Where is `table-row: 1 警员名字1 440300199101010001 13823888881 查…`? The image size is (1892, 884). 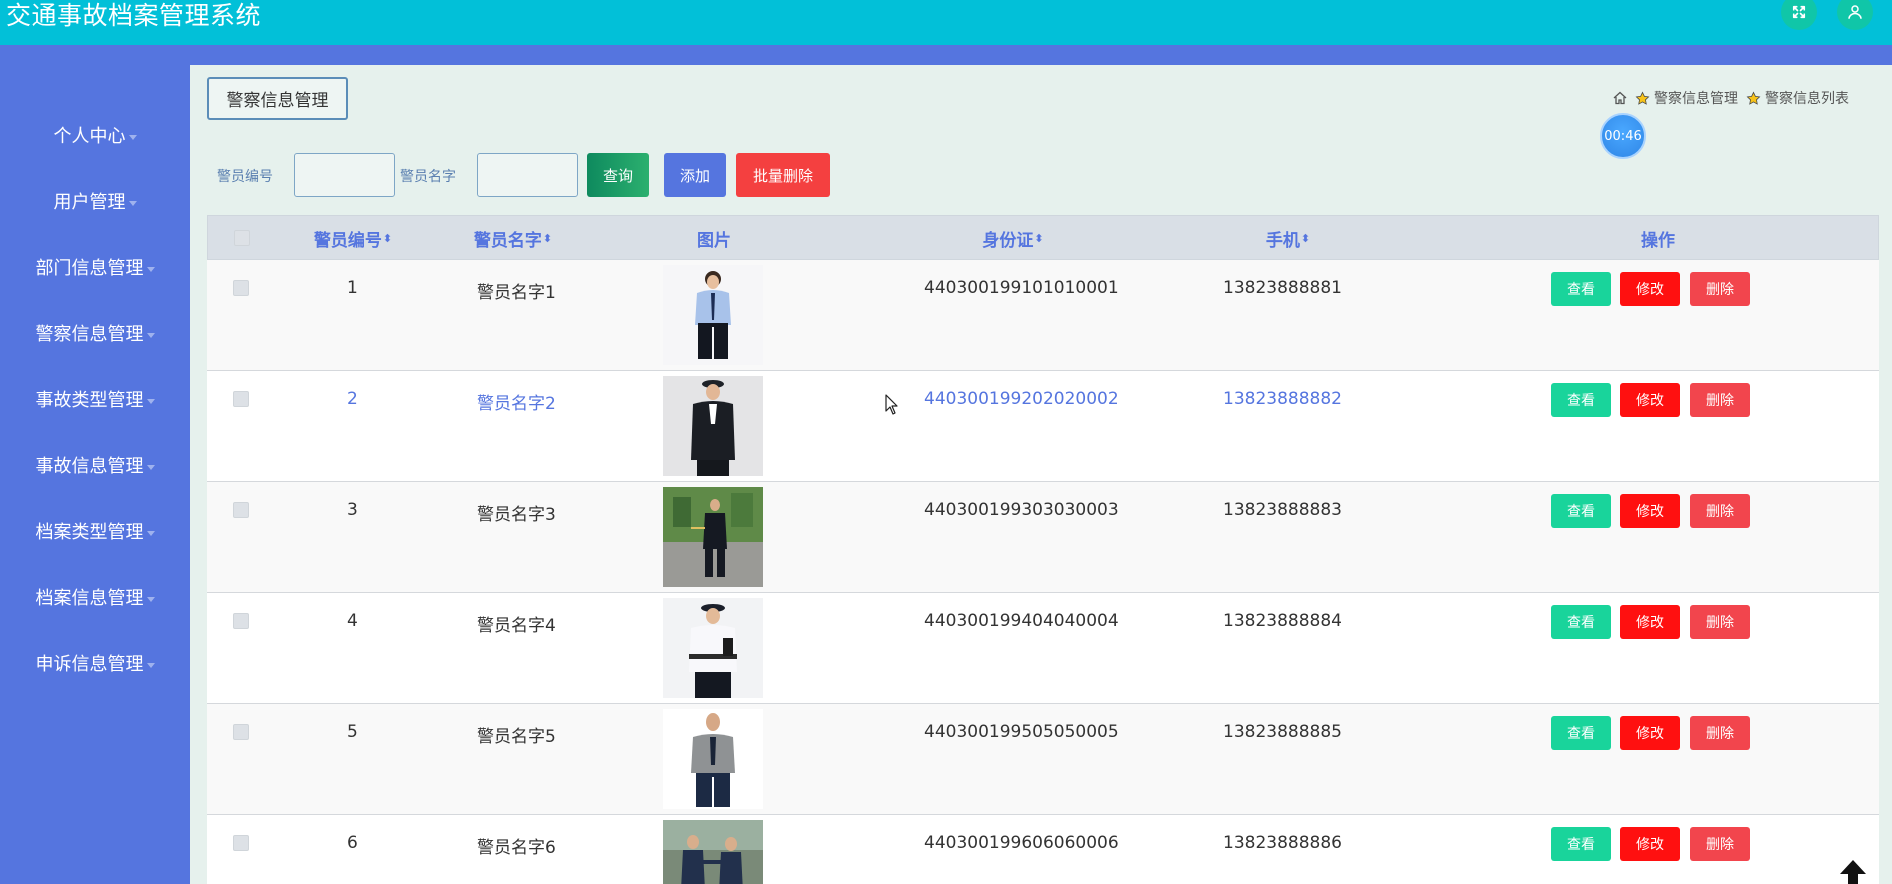 table-row: 1 警员名字1 440300199101010001 13823888881 查… is located at coordinates (1043, 315).